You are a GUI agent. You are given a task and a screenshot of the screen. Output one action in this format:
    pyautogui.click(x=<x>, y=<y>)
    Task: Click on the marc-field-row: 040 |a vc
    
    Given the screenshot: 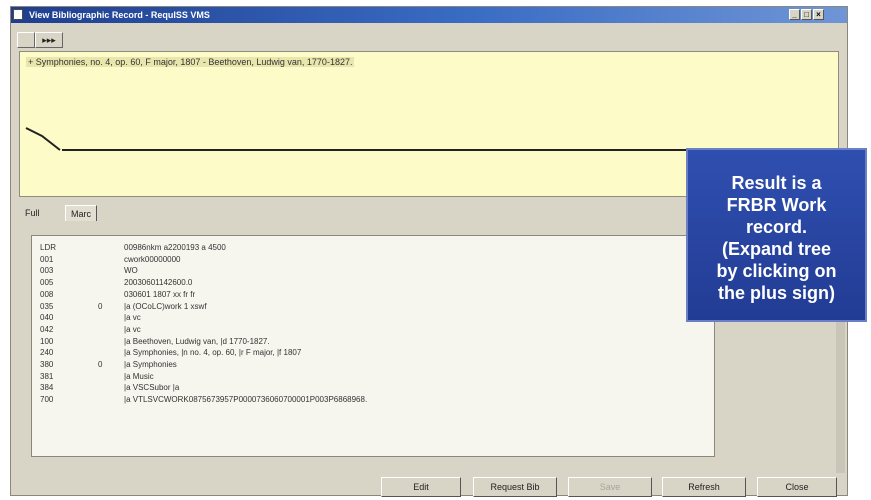 What is the action you would take?
    pyautogui.click(x=373, y=317)
    